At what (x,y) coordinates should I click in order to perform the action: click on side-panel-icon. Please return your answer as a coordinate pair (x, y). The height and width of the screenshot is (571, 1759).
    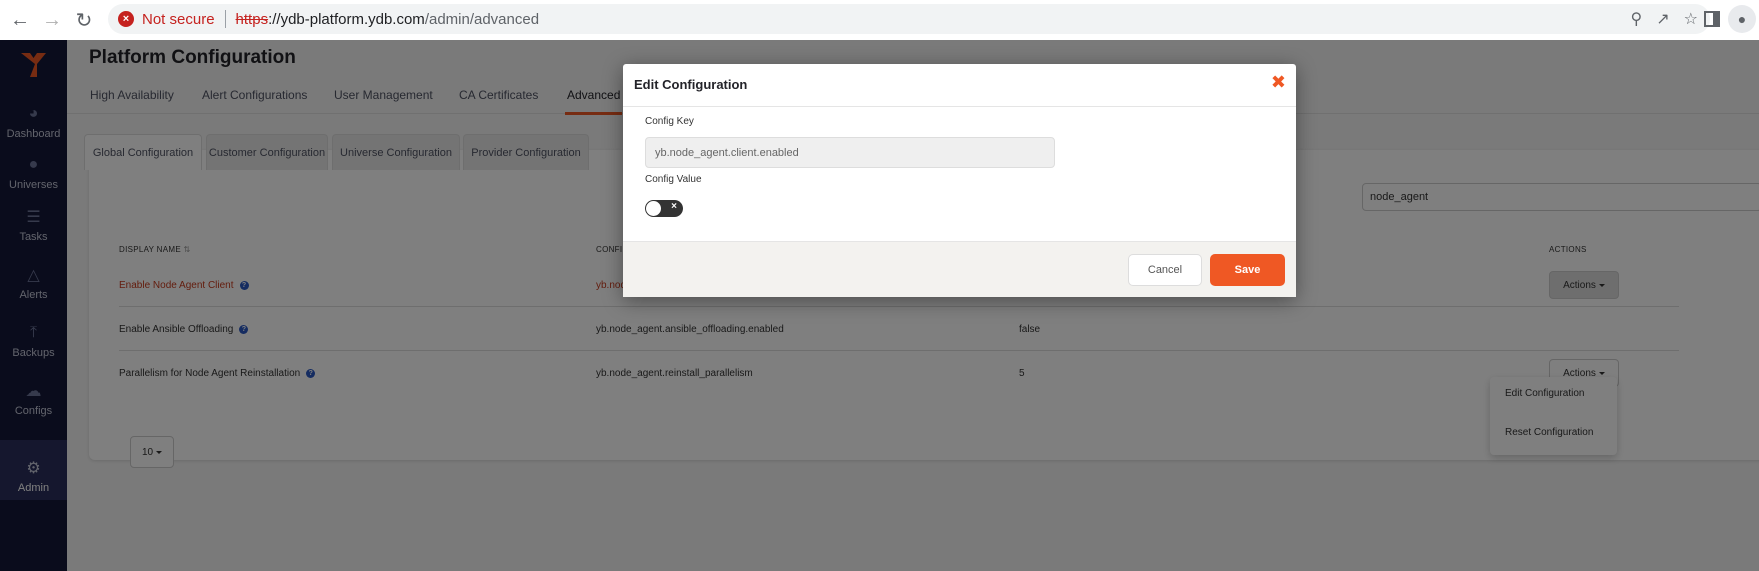
    Looking at the image, I should click on (1712, 19).